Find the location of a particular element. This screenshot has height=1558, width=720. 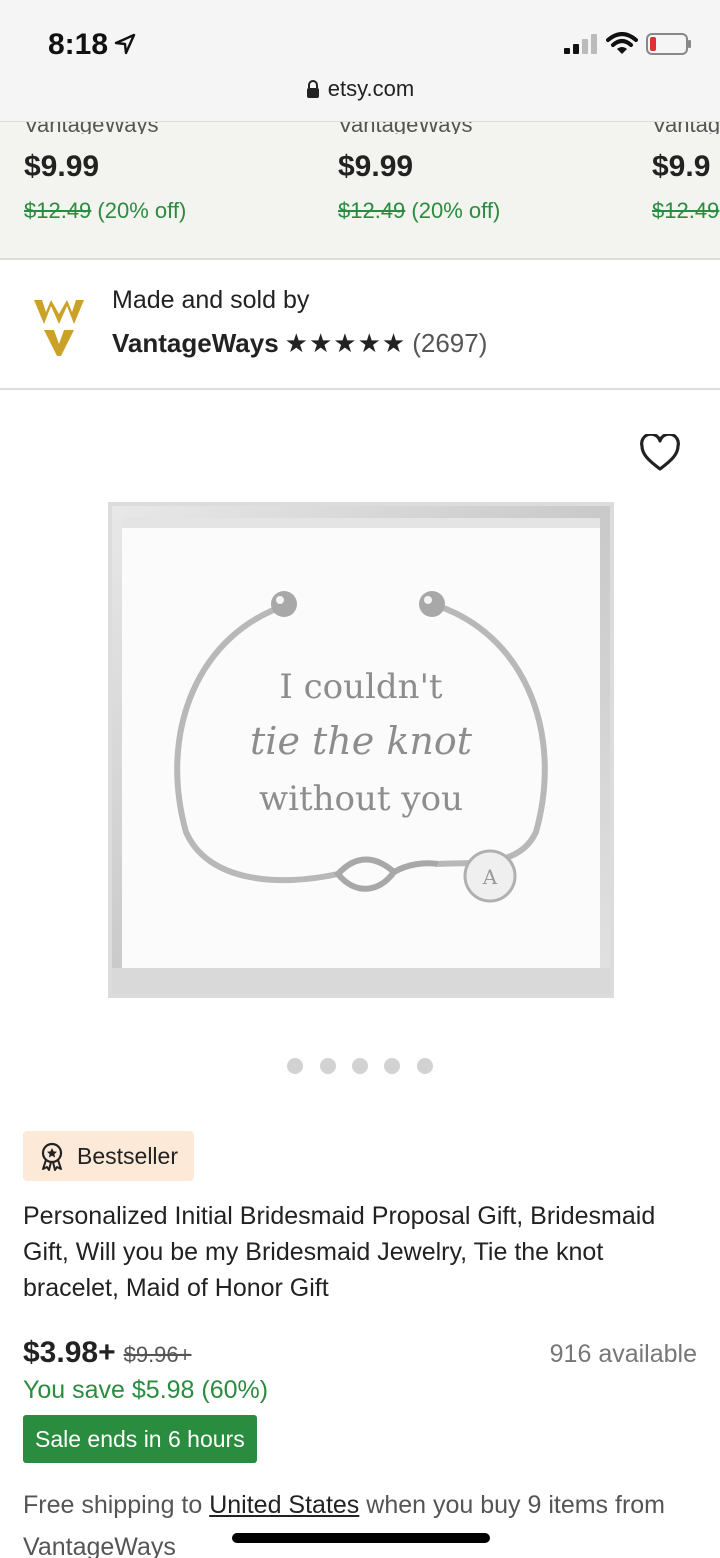

browser-chrome: 8:18 etsy.com is located at coordinates (360, 61).